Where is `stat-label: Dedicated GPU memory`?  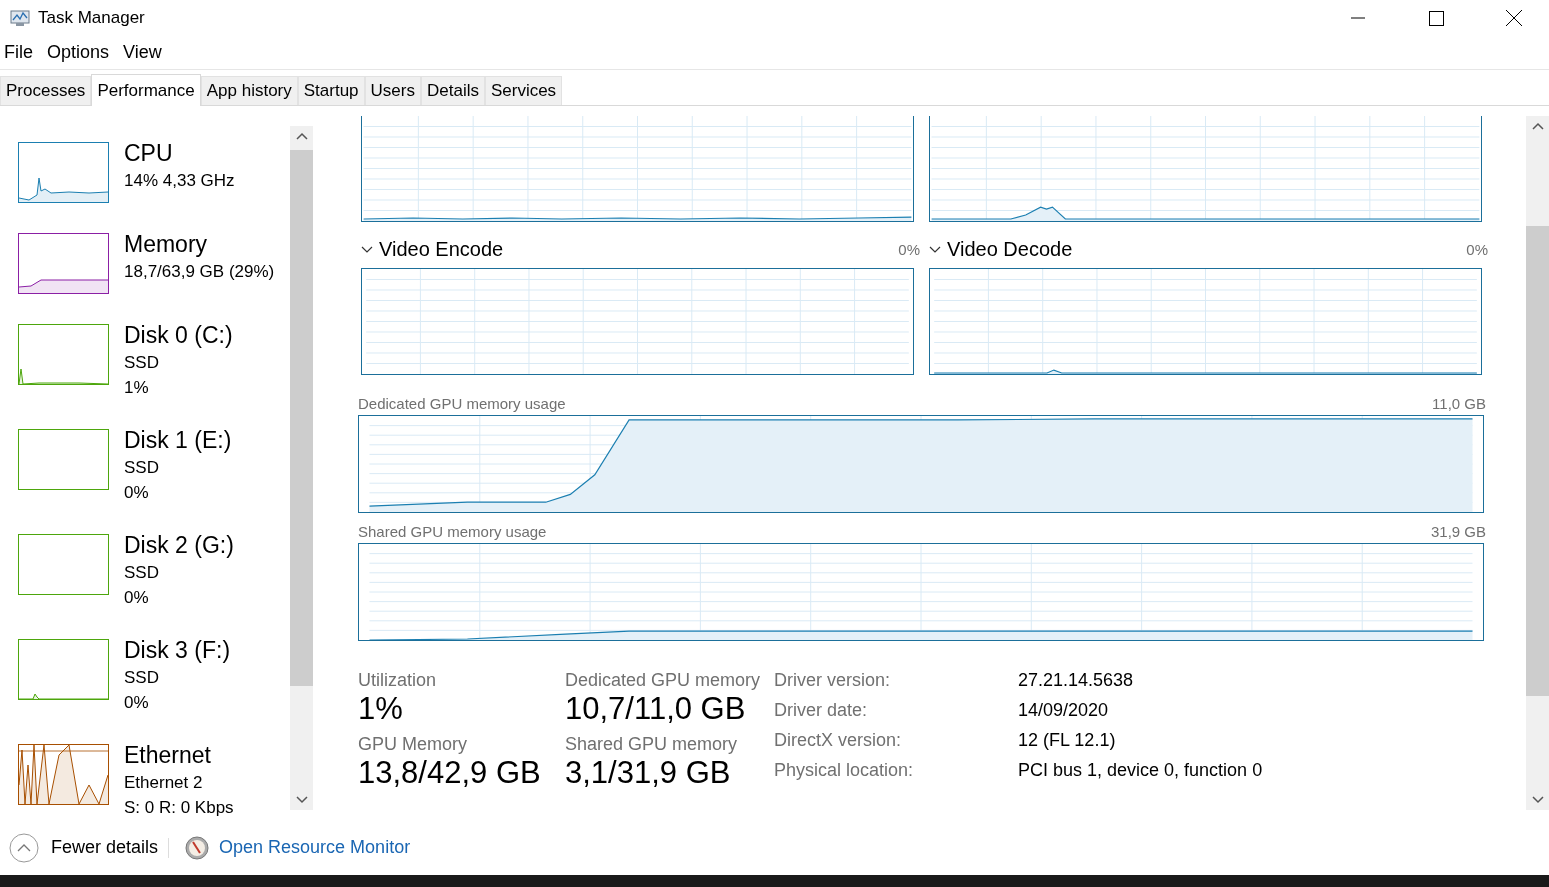 stat-label: Dedicated GPU memory is located at coordinates (663, 680).